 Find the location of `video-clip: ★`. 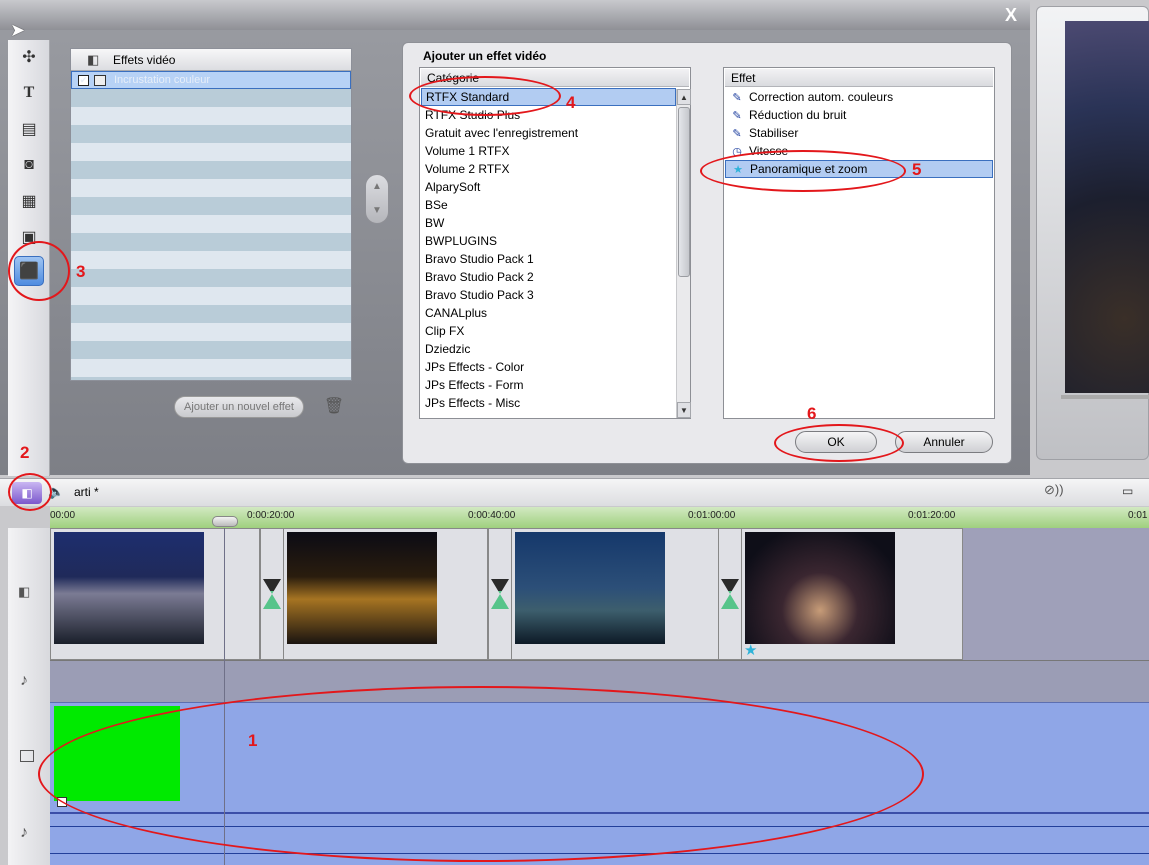

video-clip: ★ is located at coordinates (852, 594).